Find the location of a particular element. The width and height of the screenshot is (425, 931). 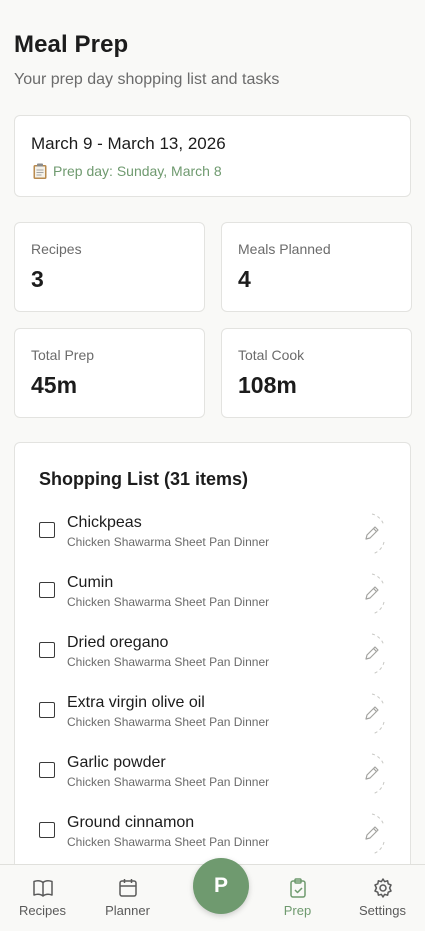

nav-prep-label: Prep is located at coordinates (297, 910).